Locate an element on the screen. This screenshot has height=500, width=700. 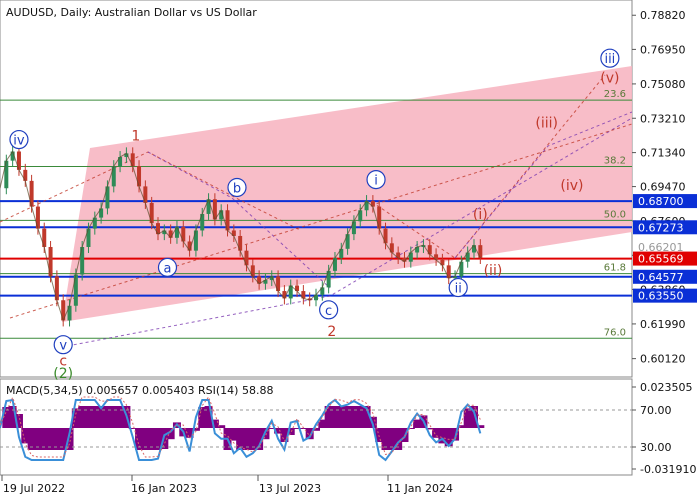
wave-label: c is located at coordinates (328, 311).